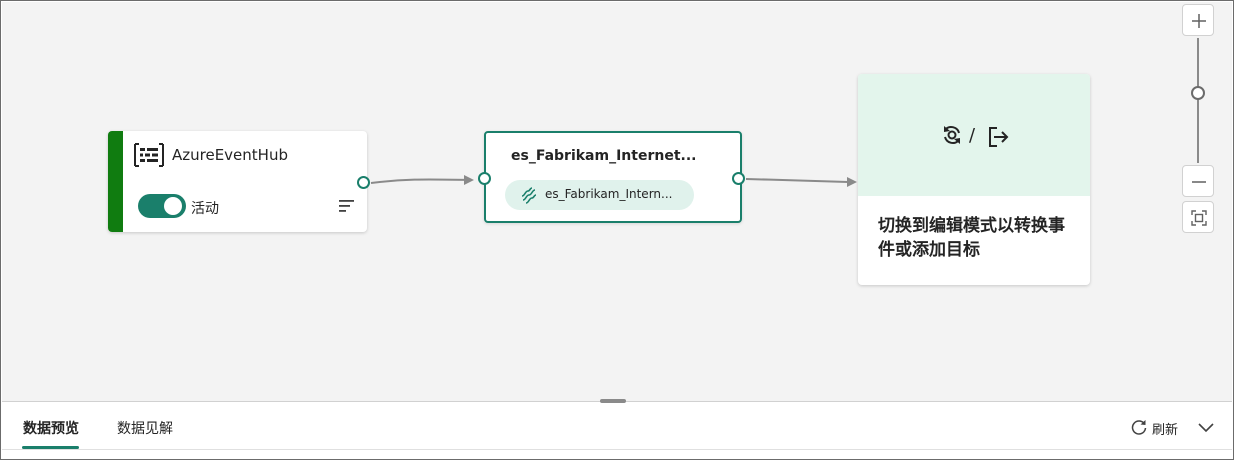  Describe the element at coordinates (237, 181) in the screenshot. I see `source-node: AzureEventHub 活动` at that location.